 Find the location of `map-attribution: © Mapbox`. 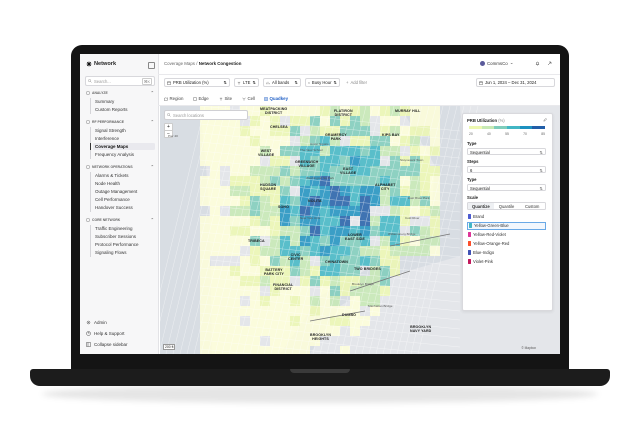

map-attribution: © Mapbox is located at coordinates (528, 348).